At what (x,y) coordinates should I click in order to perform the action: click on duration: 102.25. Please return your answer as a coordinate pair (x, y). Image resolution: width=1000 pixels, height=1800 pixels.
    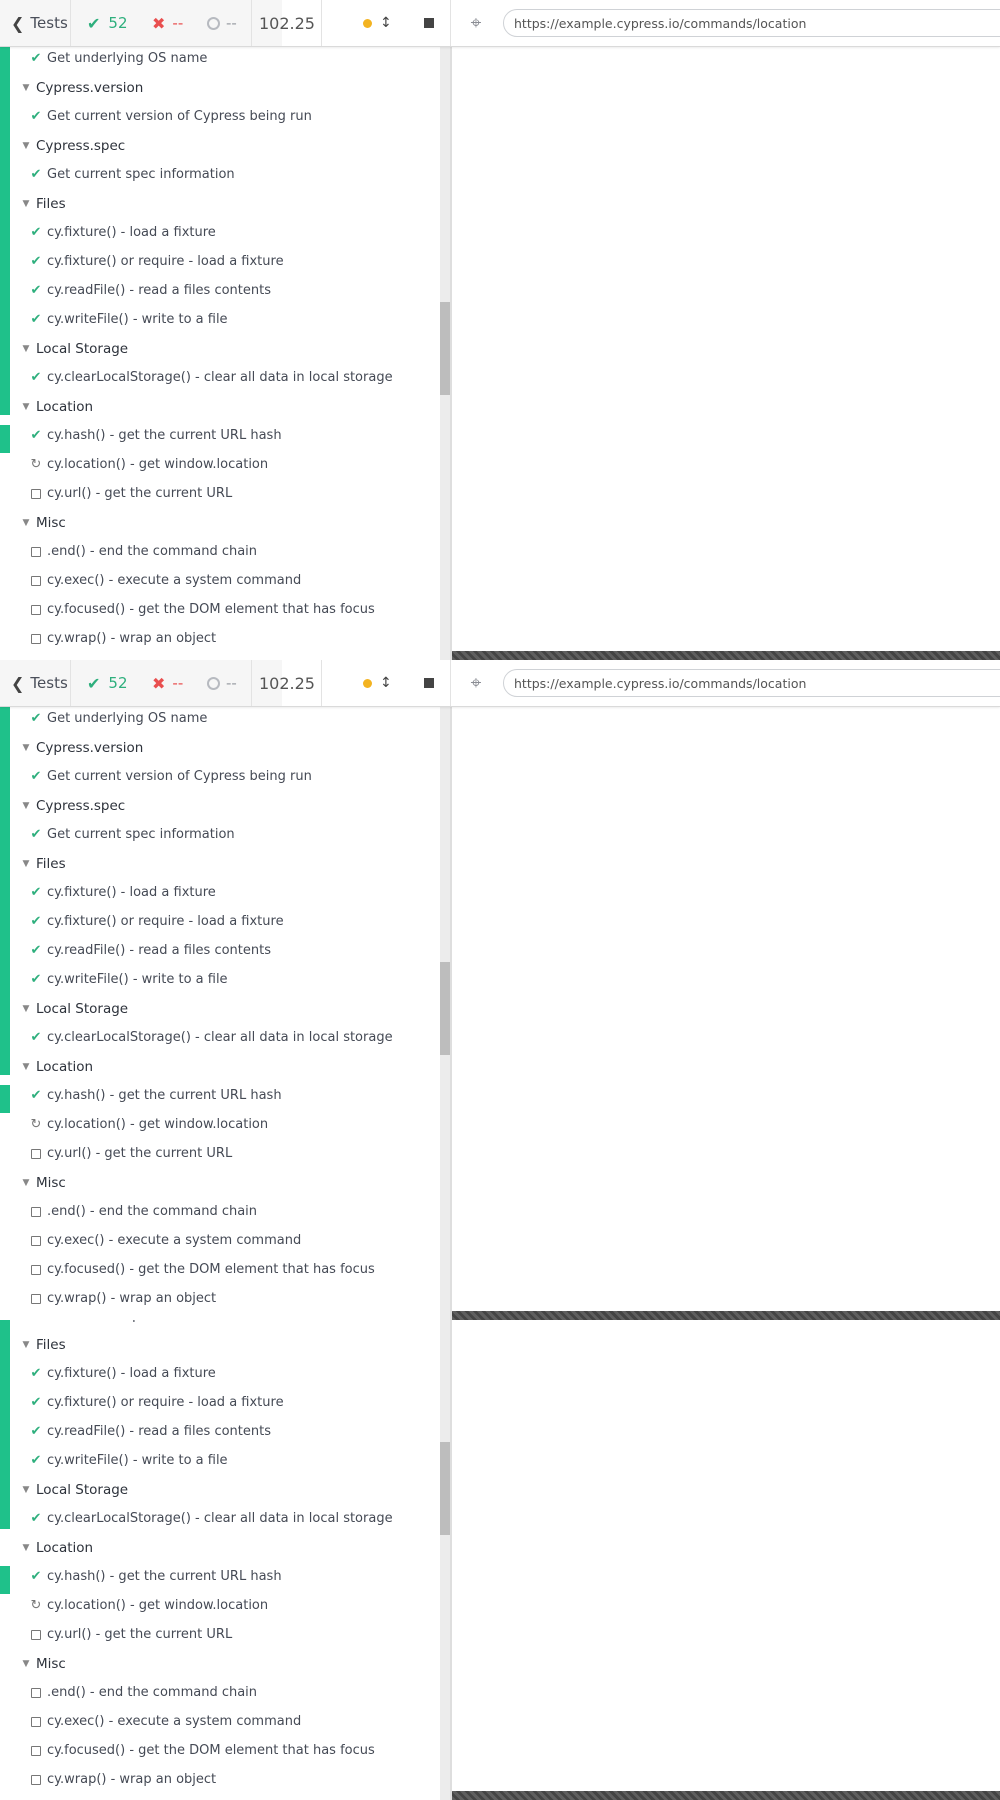
    Looking at the image, I should click on (287, 23).